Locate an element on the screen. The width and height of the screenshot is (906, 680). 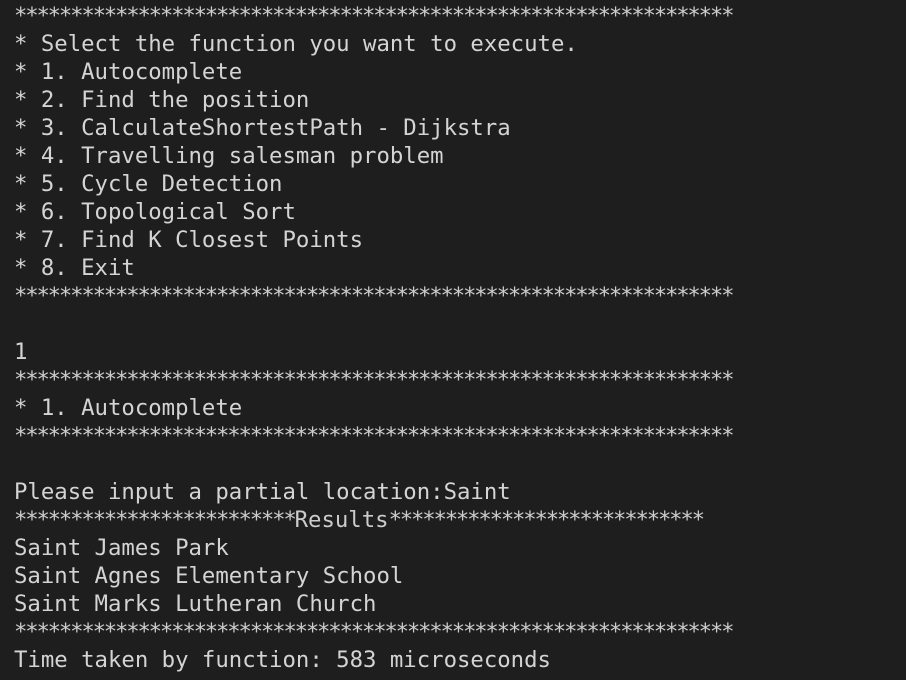
menu-item-dijkstra: * 3. CalculateShortestPath - Dijkstra is located at coordinates (262, 128).